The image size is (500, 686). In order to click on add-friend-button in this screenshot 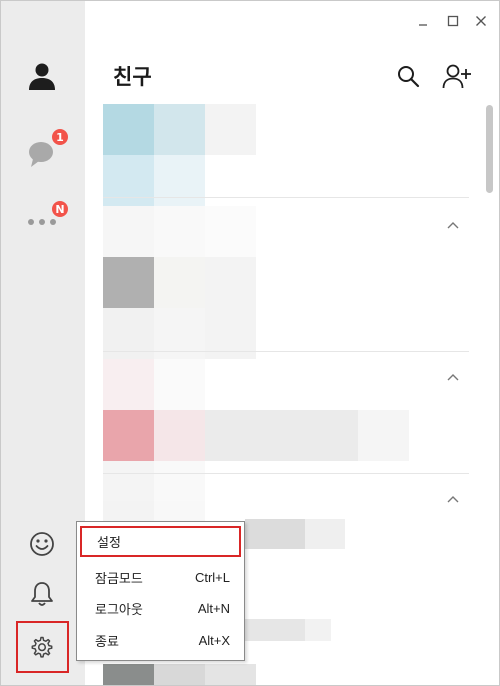, I will do `click(457, 76)`.